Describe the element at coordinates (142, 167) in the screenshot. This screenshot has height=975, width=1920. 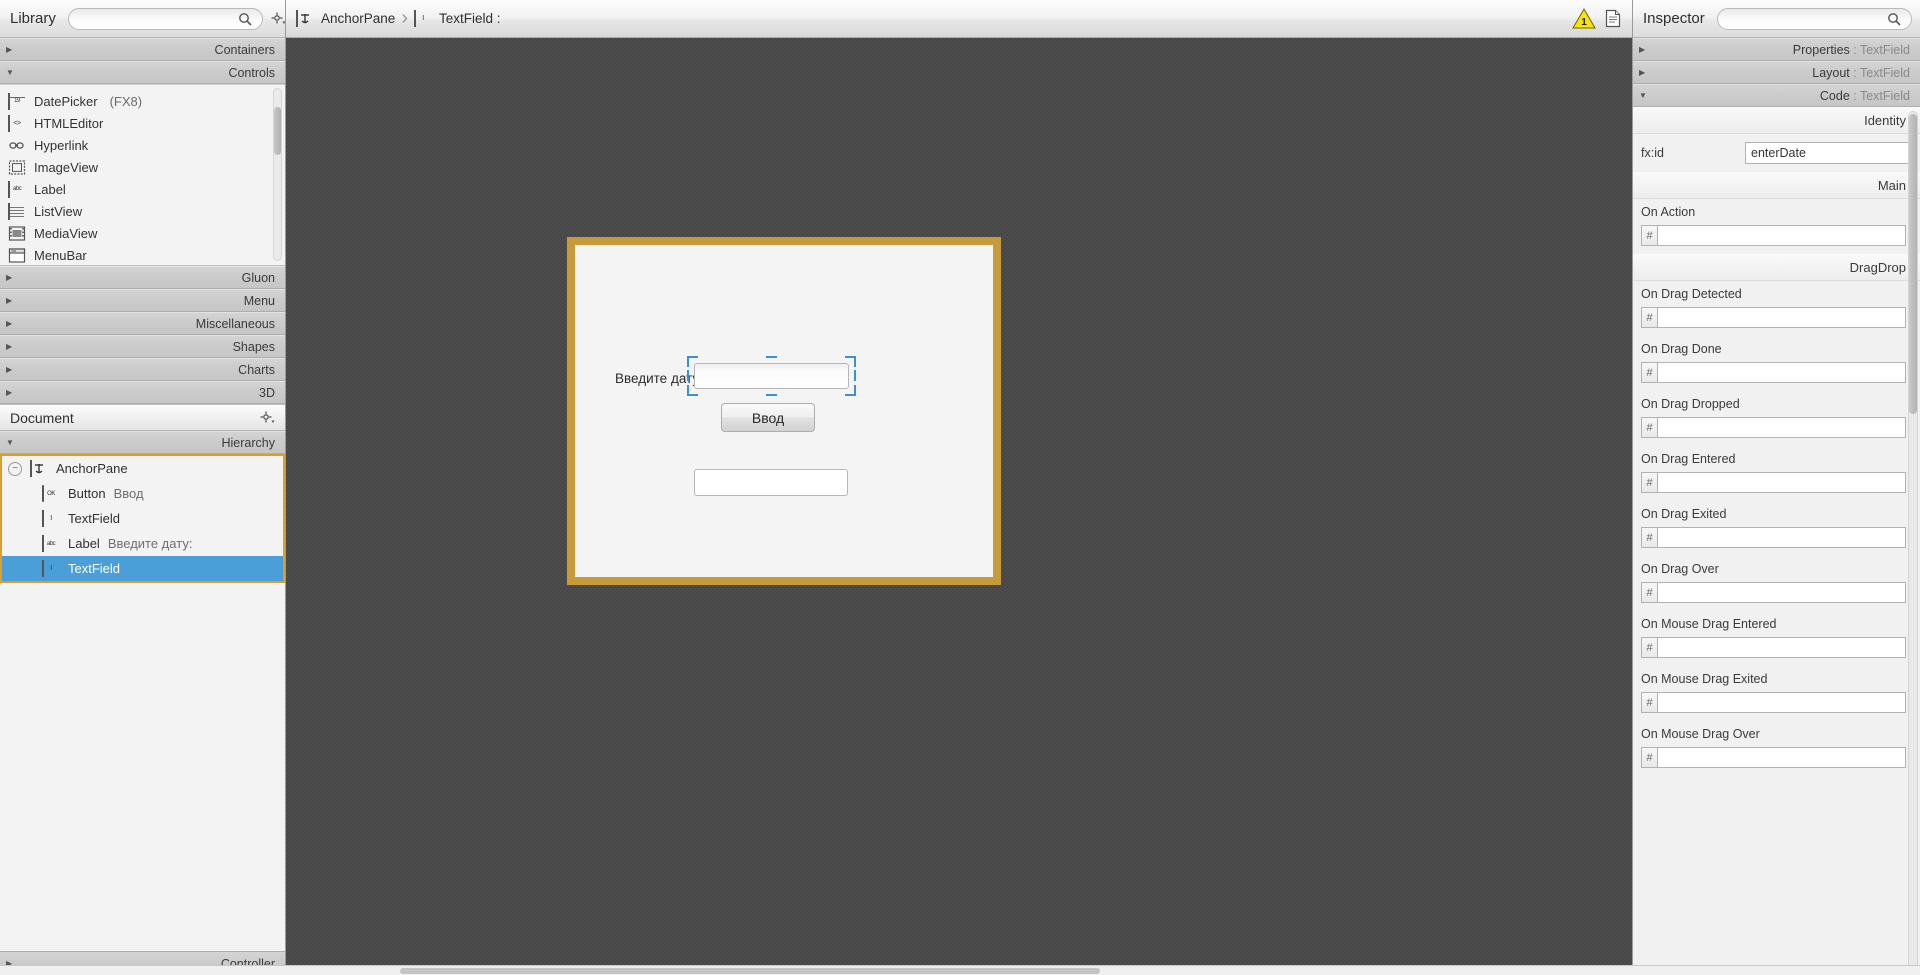
I see `library-item-imageview: ImageView` at that location.